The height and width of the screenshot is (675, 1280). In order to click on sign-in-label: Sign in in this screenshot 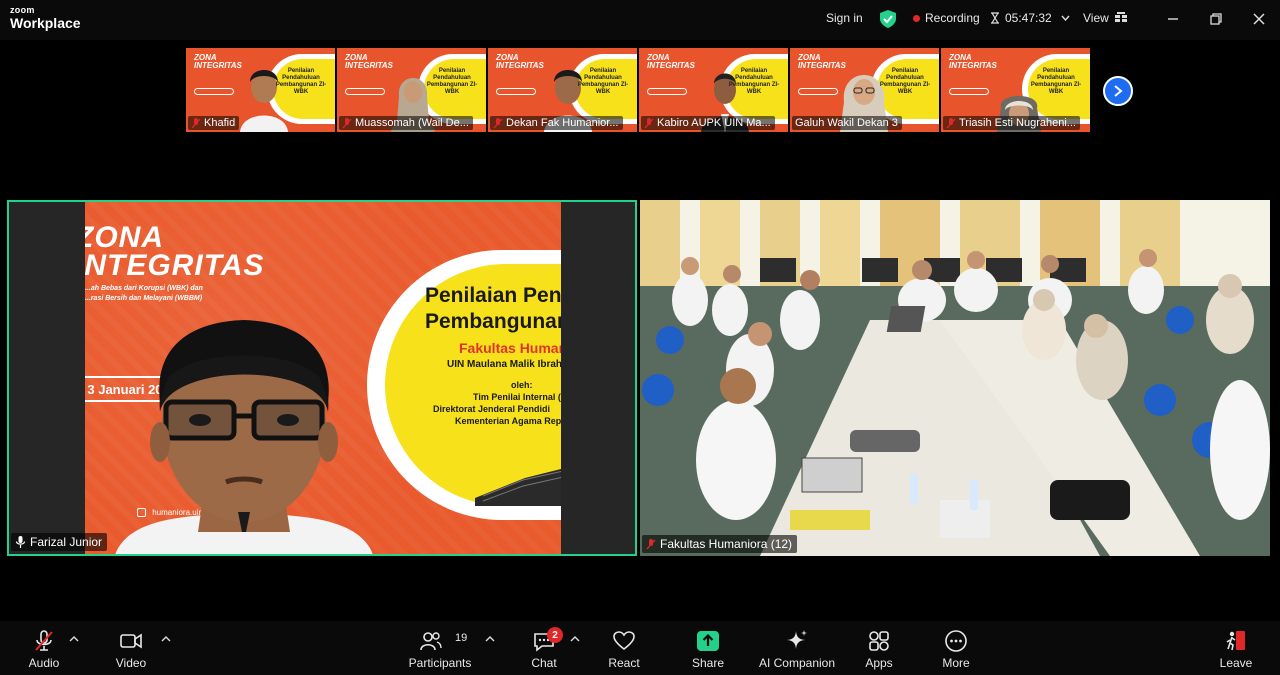, I will do `click(844, 18)`.